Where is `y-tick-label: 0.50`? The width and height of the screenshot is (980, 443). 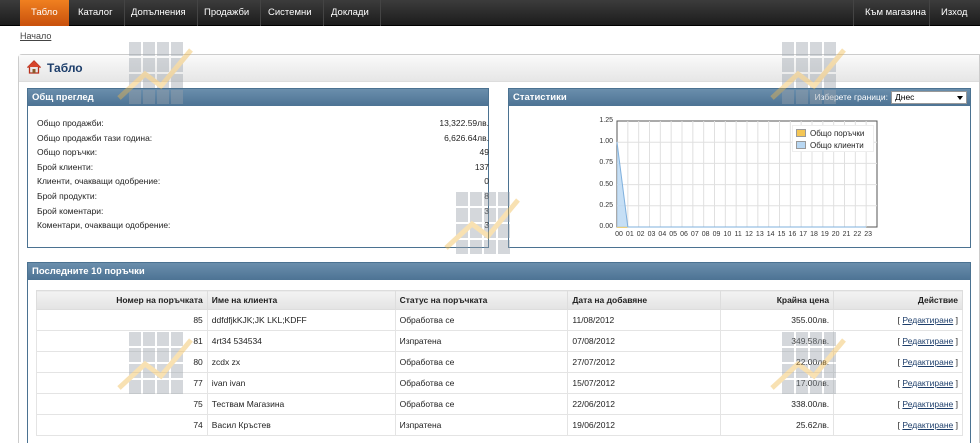
y-tick-label: 0.50 is located at coordinates (606, 184).